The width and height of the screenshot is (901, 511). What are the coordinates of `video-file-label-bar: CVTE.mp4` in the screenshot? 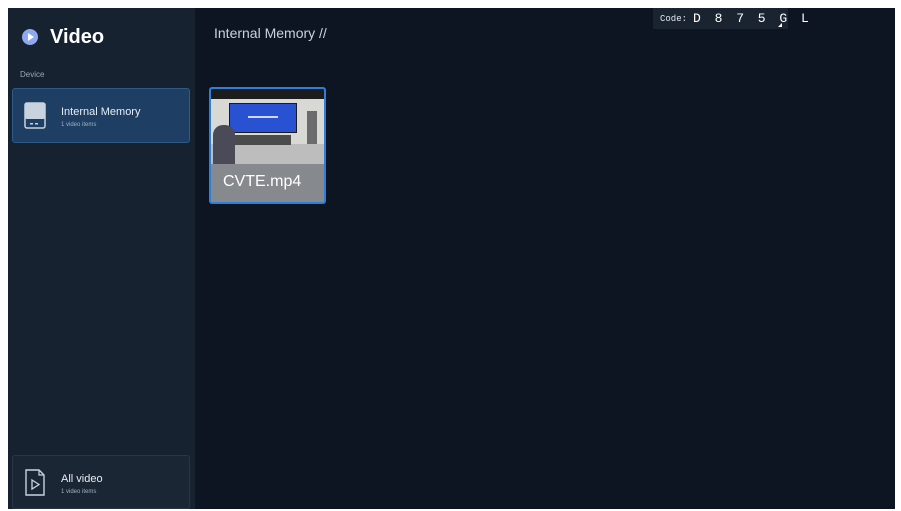 It's located at (267, 183).